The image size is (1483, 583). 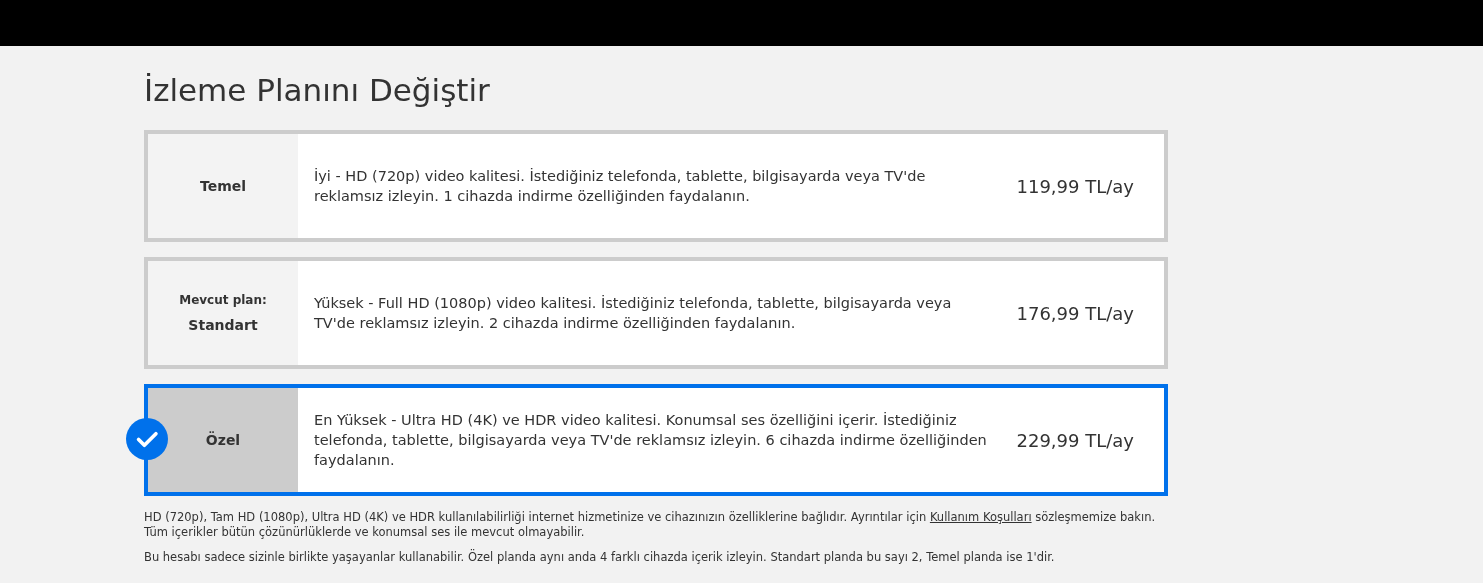 What do you see at coordinates (633, 313) in the screenshot?
I see `plan-description: Yüksek - Full HD (1080p) video kalitesi. İstediğiniz telefonda, tablette, bilgisayarda veya TV'de reklamsız izleyin. 2 cihazda indirme özelliğinden faydalanın.` at bounding box center [633, 313].